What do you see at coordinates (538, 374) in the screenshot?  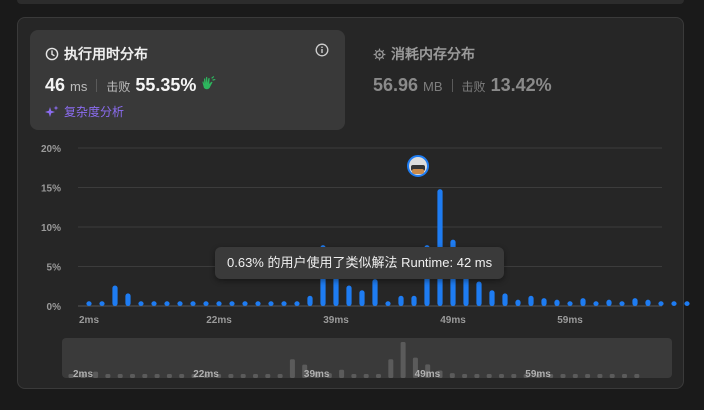 I see `mini-x-tick-label: 59ms` at bounding box center [538, 374].